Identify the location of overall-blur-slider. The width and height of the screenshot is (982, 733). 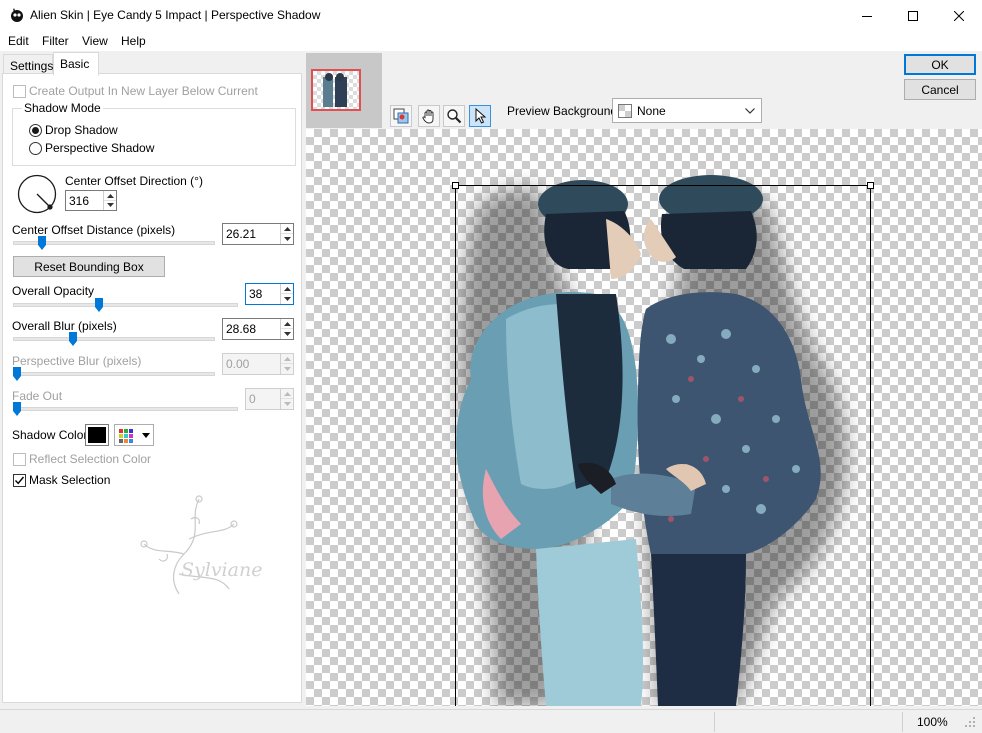
(114, 339).